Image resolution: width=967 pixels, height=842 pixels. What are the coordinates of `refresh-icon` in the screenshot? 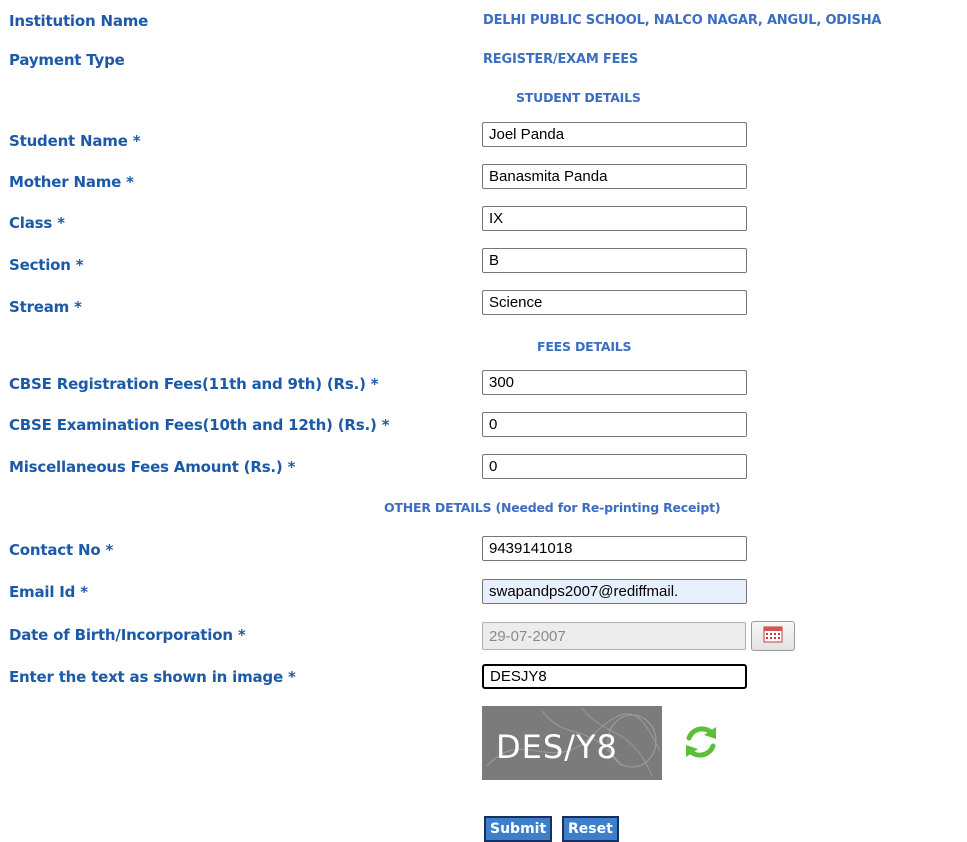 It's located at (701, 742).